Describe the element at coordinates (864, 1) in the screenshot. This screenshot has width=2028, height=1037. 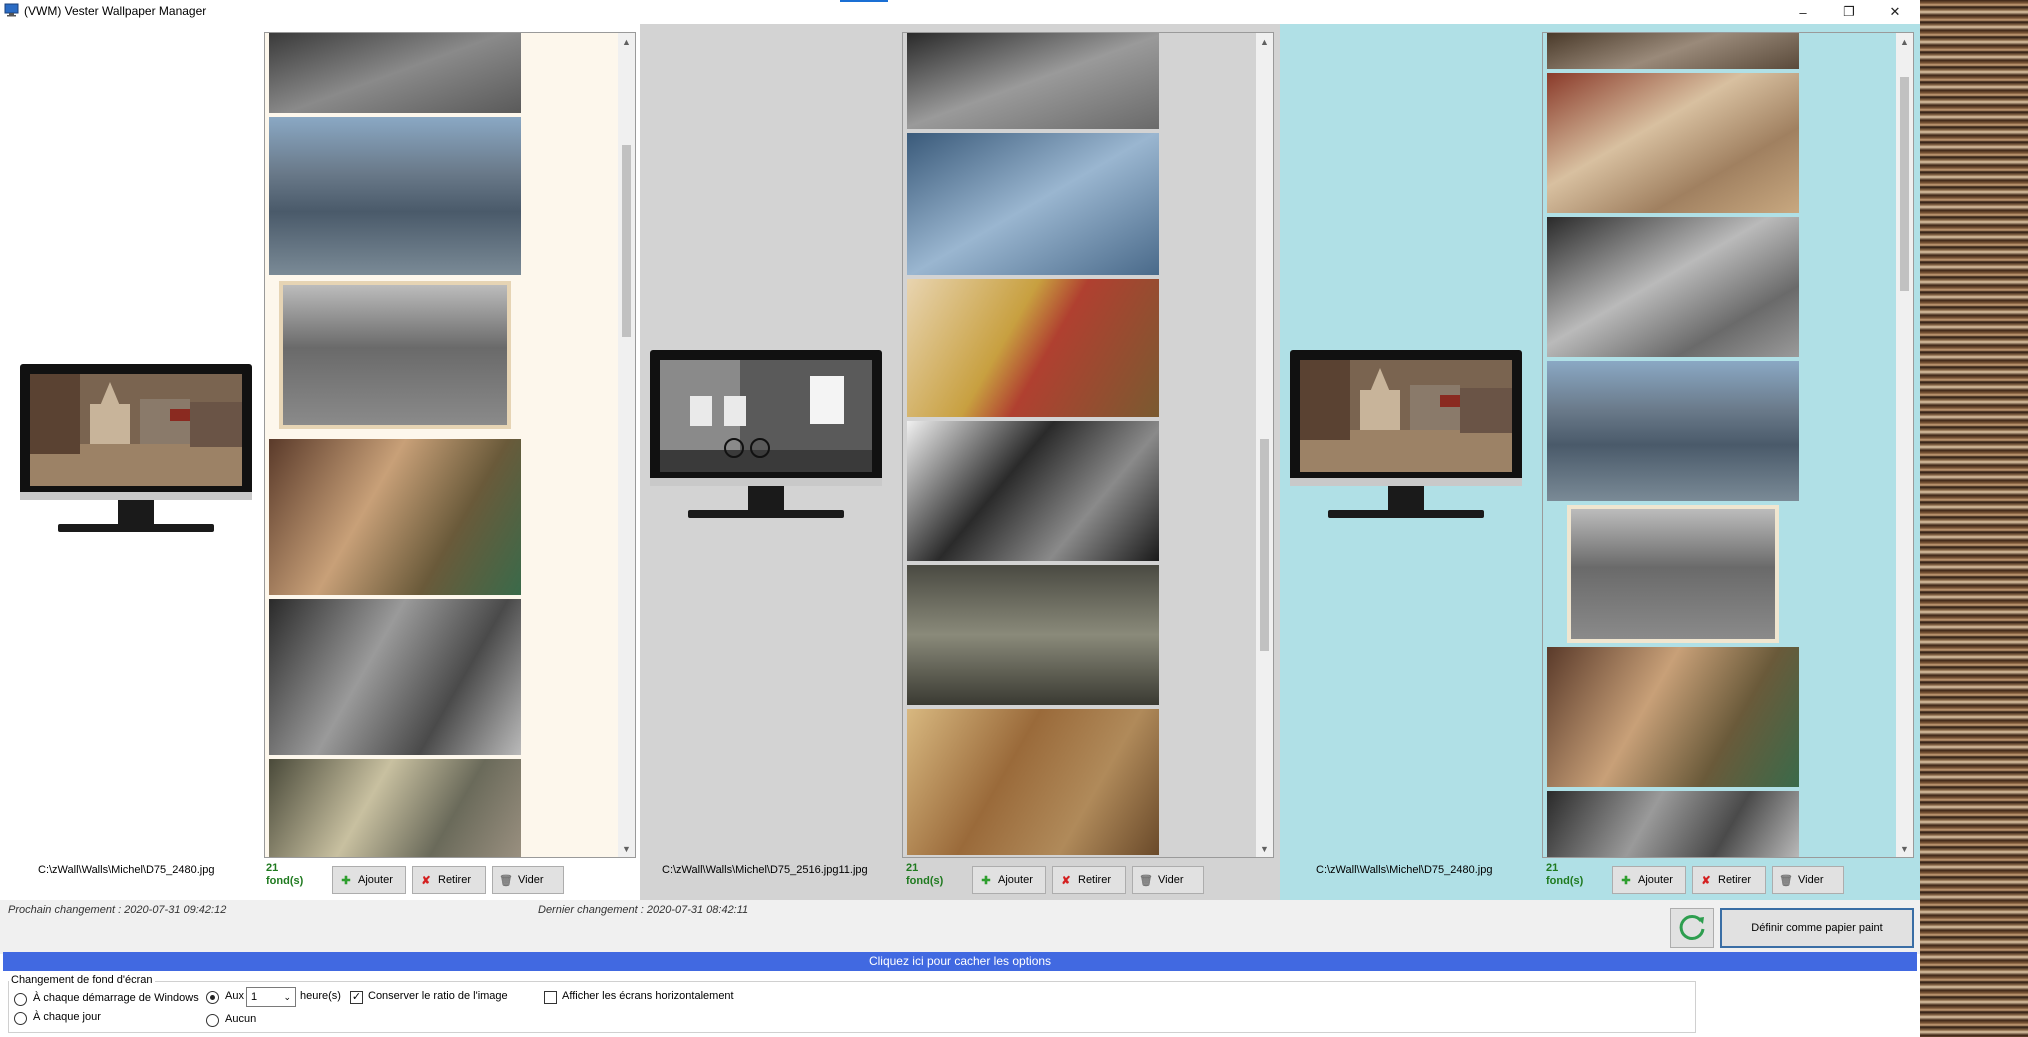
I see `title-accent-line` at that location.